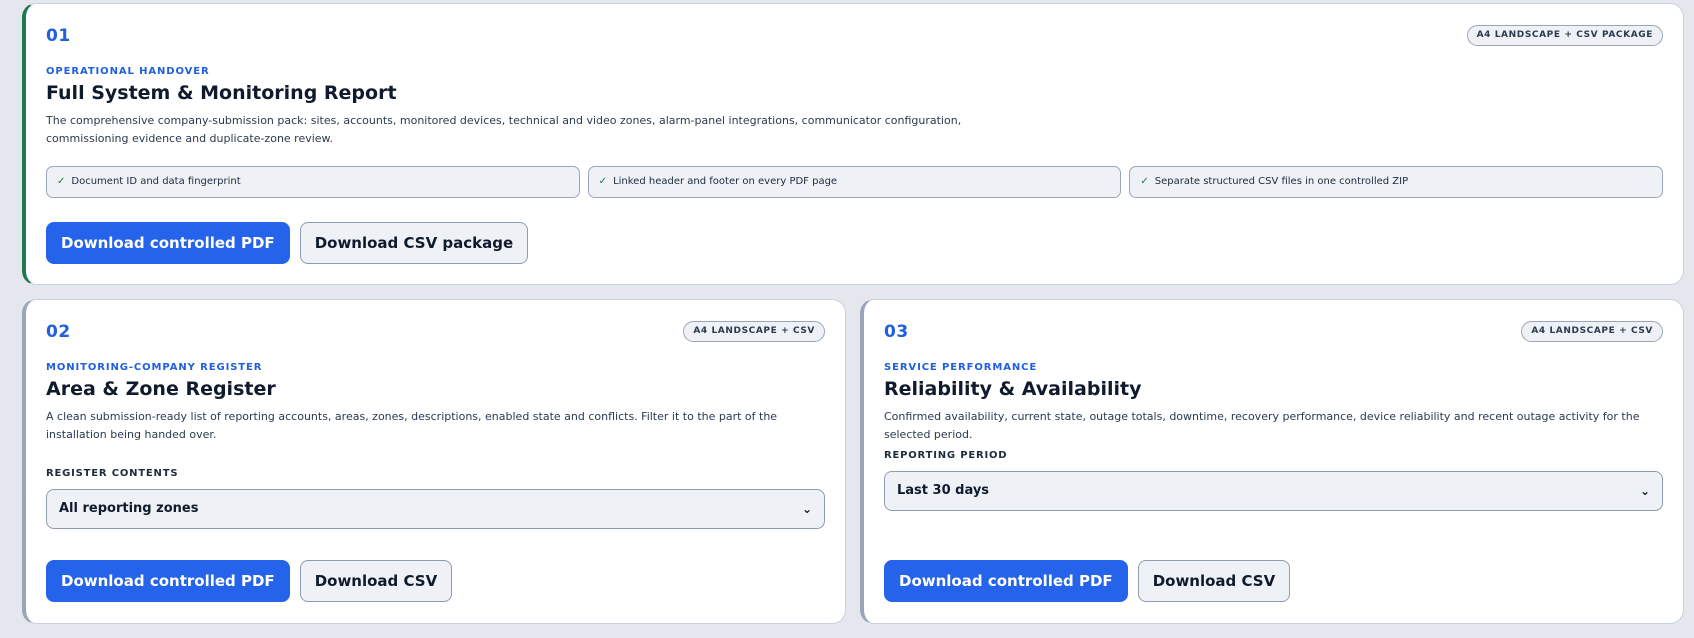 This screenshot has height=638, width=1694. Describe the element at coordinates (435, 509) in the screenshot. I see `register-contents-select: All reporting zones ⌄` at that location.